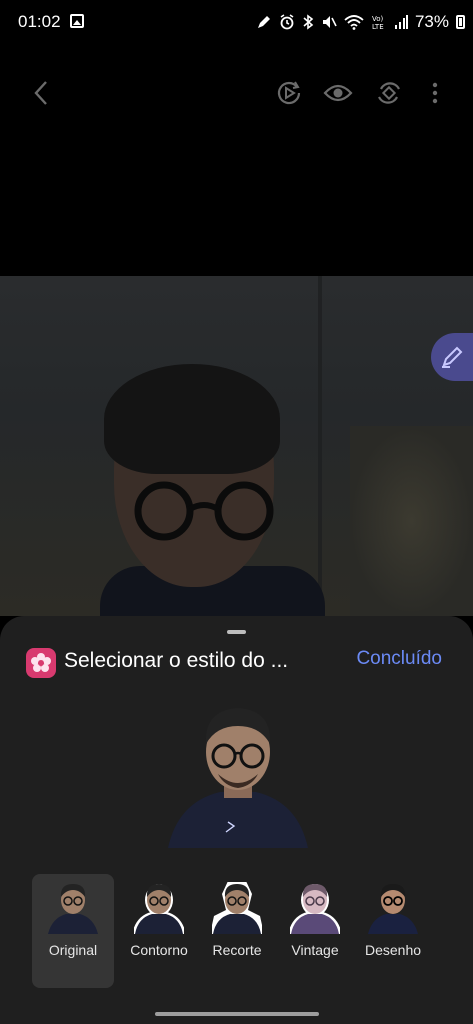  I want to click on style-thumb-original, so click(73, 909).